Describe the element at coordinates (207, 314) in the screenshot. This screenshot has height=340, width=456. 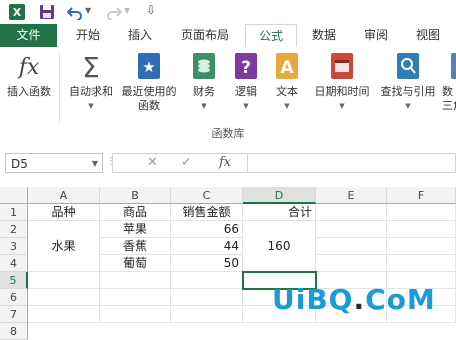
I see `cell-c7` at that location.